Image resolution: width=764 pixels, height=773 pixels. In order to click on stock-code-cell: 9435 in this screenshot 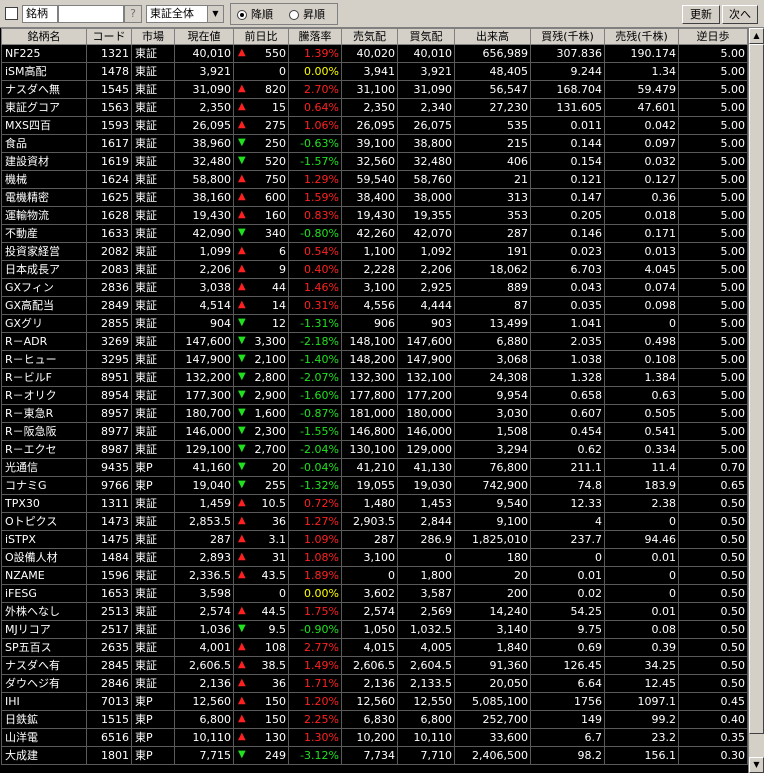, I will do `click(109, 467)`.